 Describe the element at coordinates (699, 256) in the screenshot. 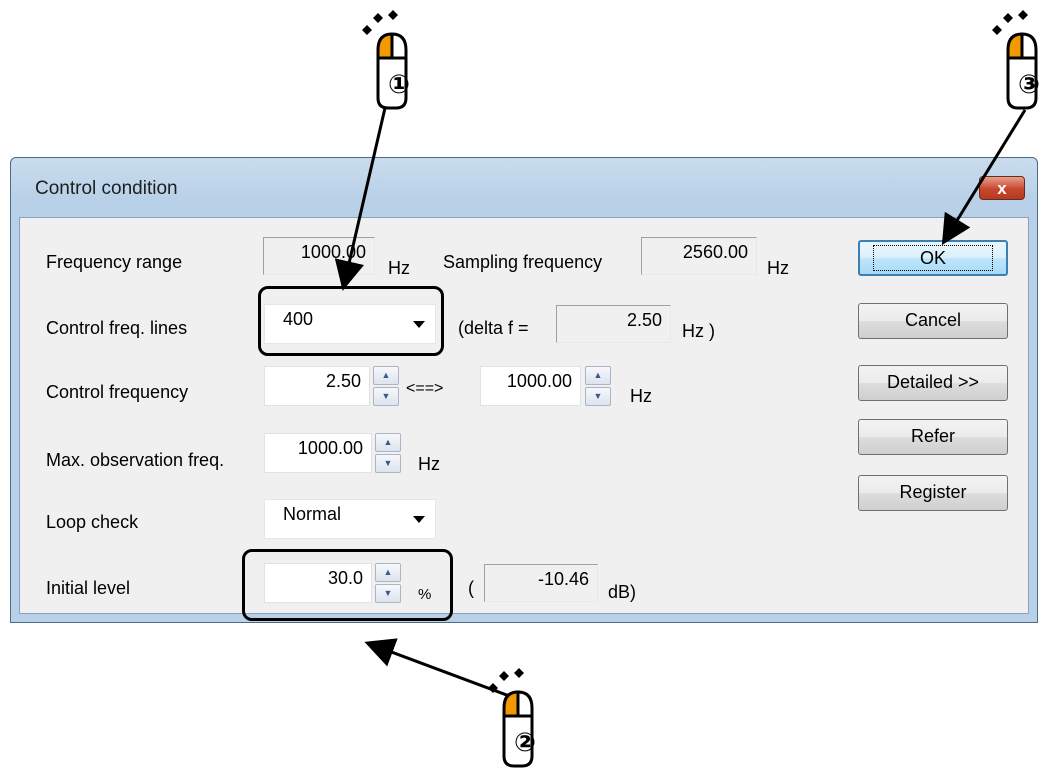

I see `sampling-frequency-field: 2560.00` at that location.